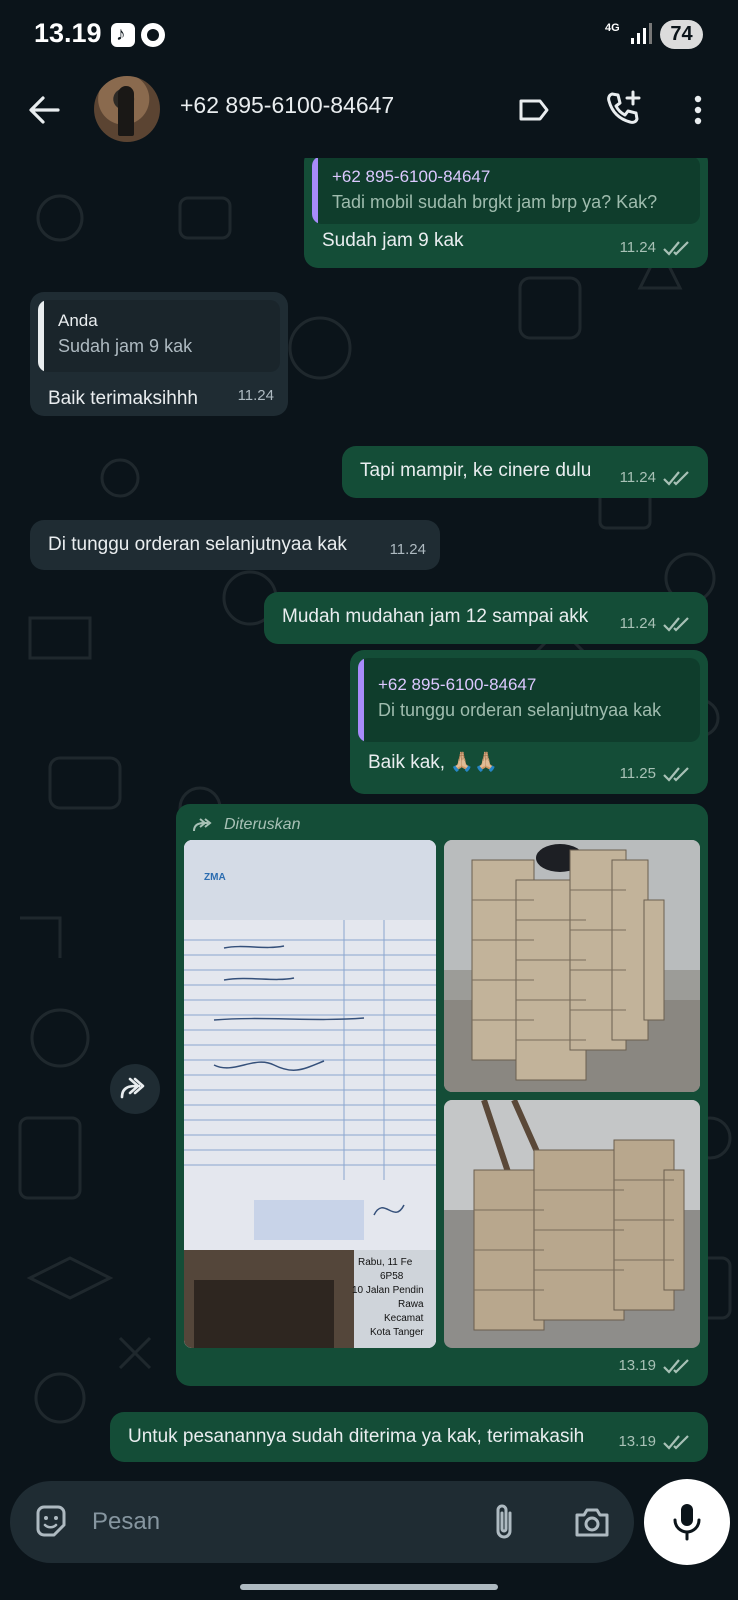 This screenshot has width=738, height=1600. What do you see at coordinates (612, 28) in the screenshot?
I see `network-type: 4G` at bounding box center [612, 28].